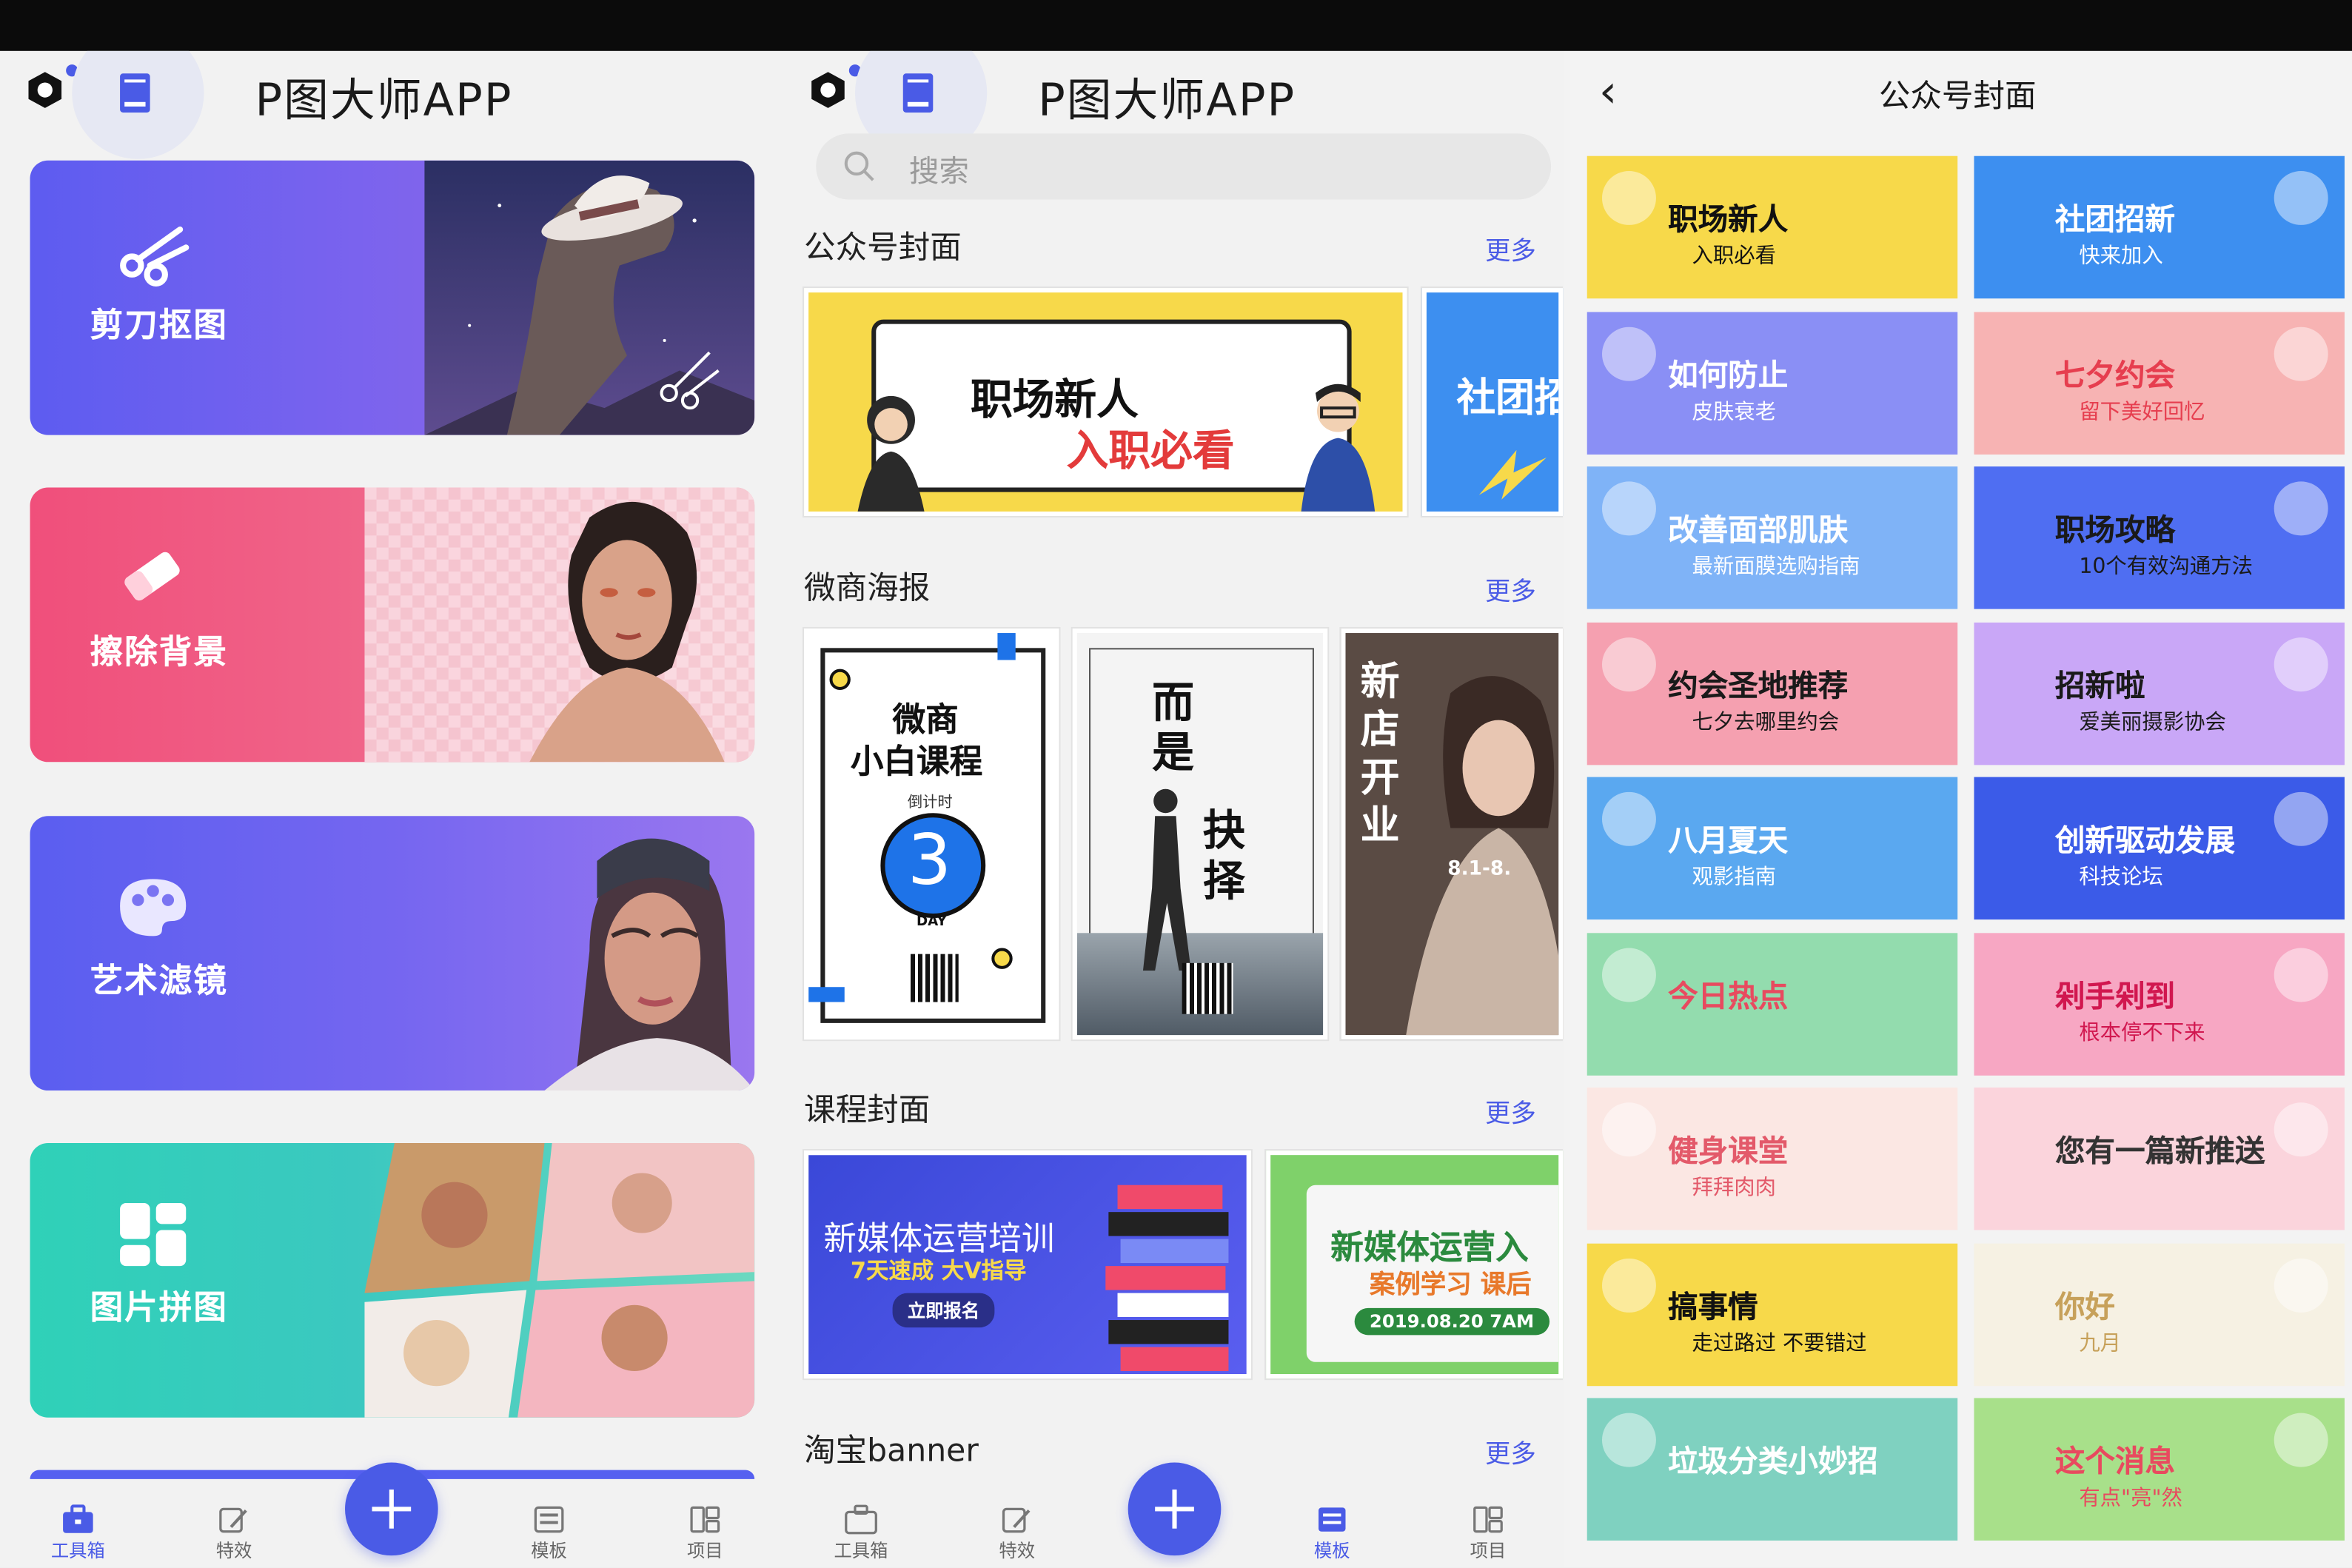 The image size is (2352, 1568). What do you see at coordinates (392, 297) in the screenshot?
I see `scissors-cutout-card: 剪刀抠图` at bounding box center [392, 297].